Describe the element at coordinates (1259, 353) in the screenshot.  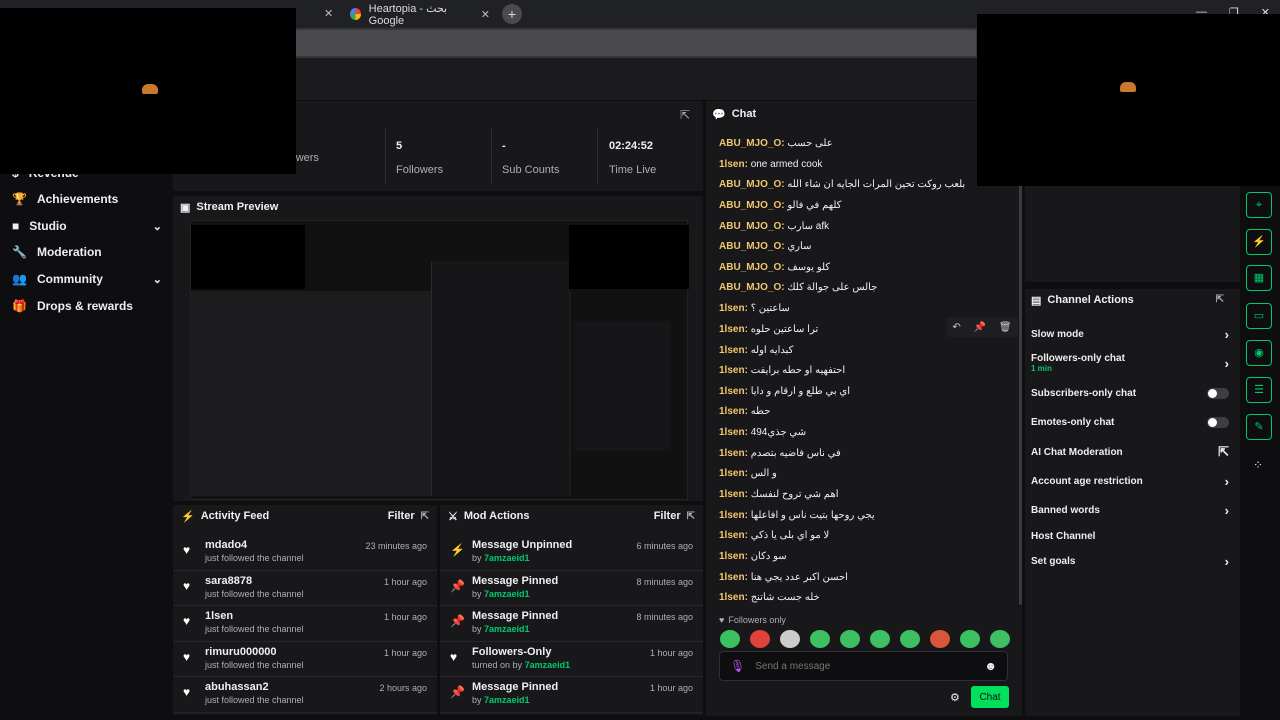
I see `broadcast-icon: ◉` at that location.